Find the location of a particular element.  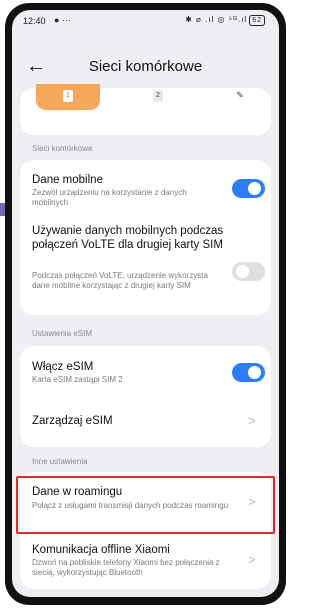

manage-esim-title: Zarządzaj eSIM is located at coordinates (72, 421).